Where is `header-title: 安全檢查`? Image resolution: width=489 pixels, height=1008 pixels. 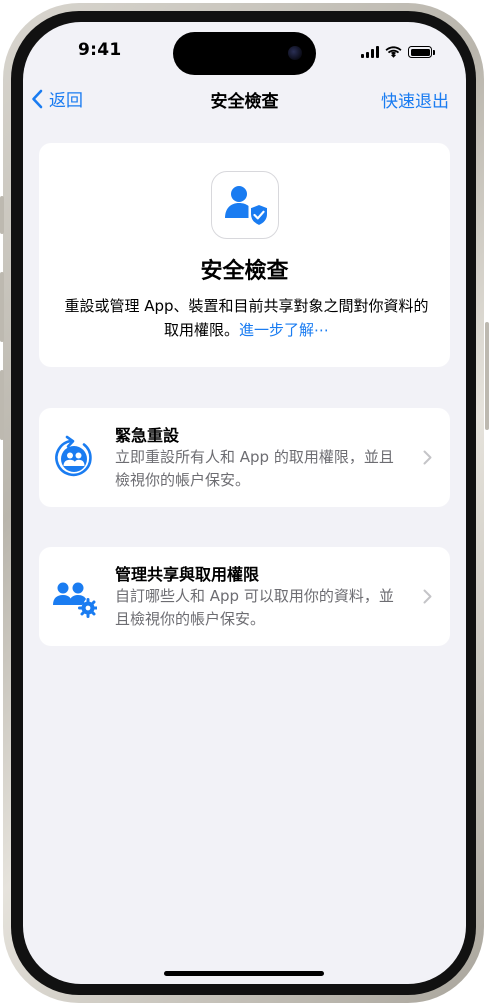 header-title: 安全檢查 is located at coordinates (244, 271).